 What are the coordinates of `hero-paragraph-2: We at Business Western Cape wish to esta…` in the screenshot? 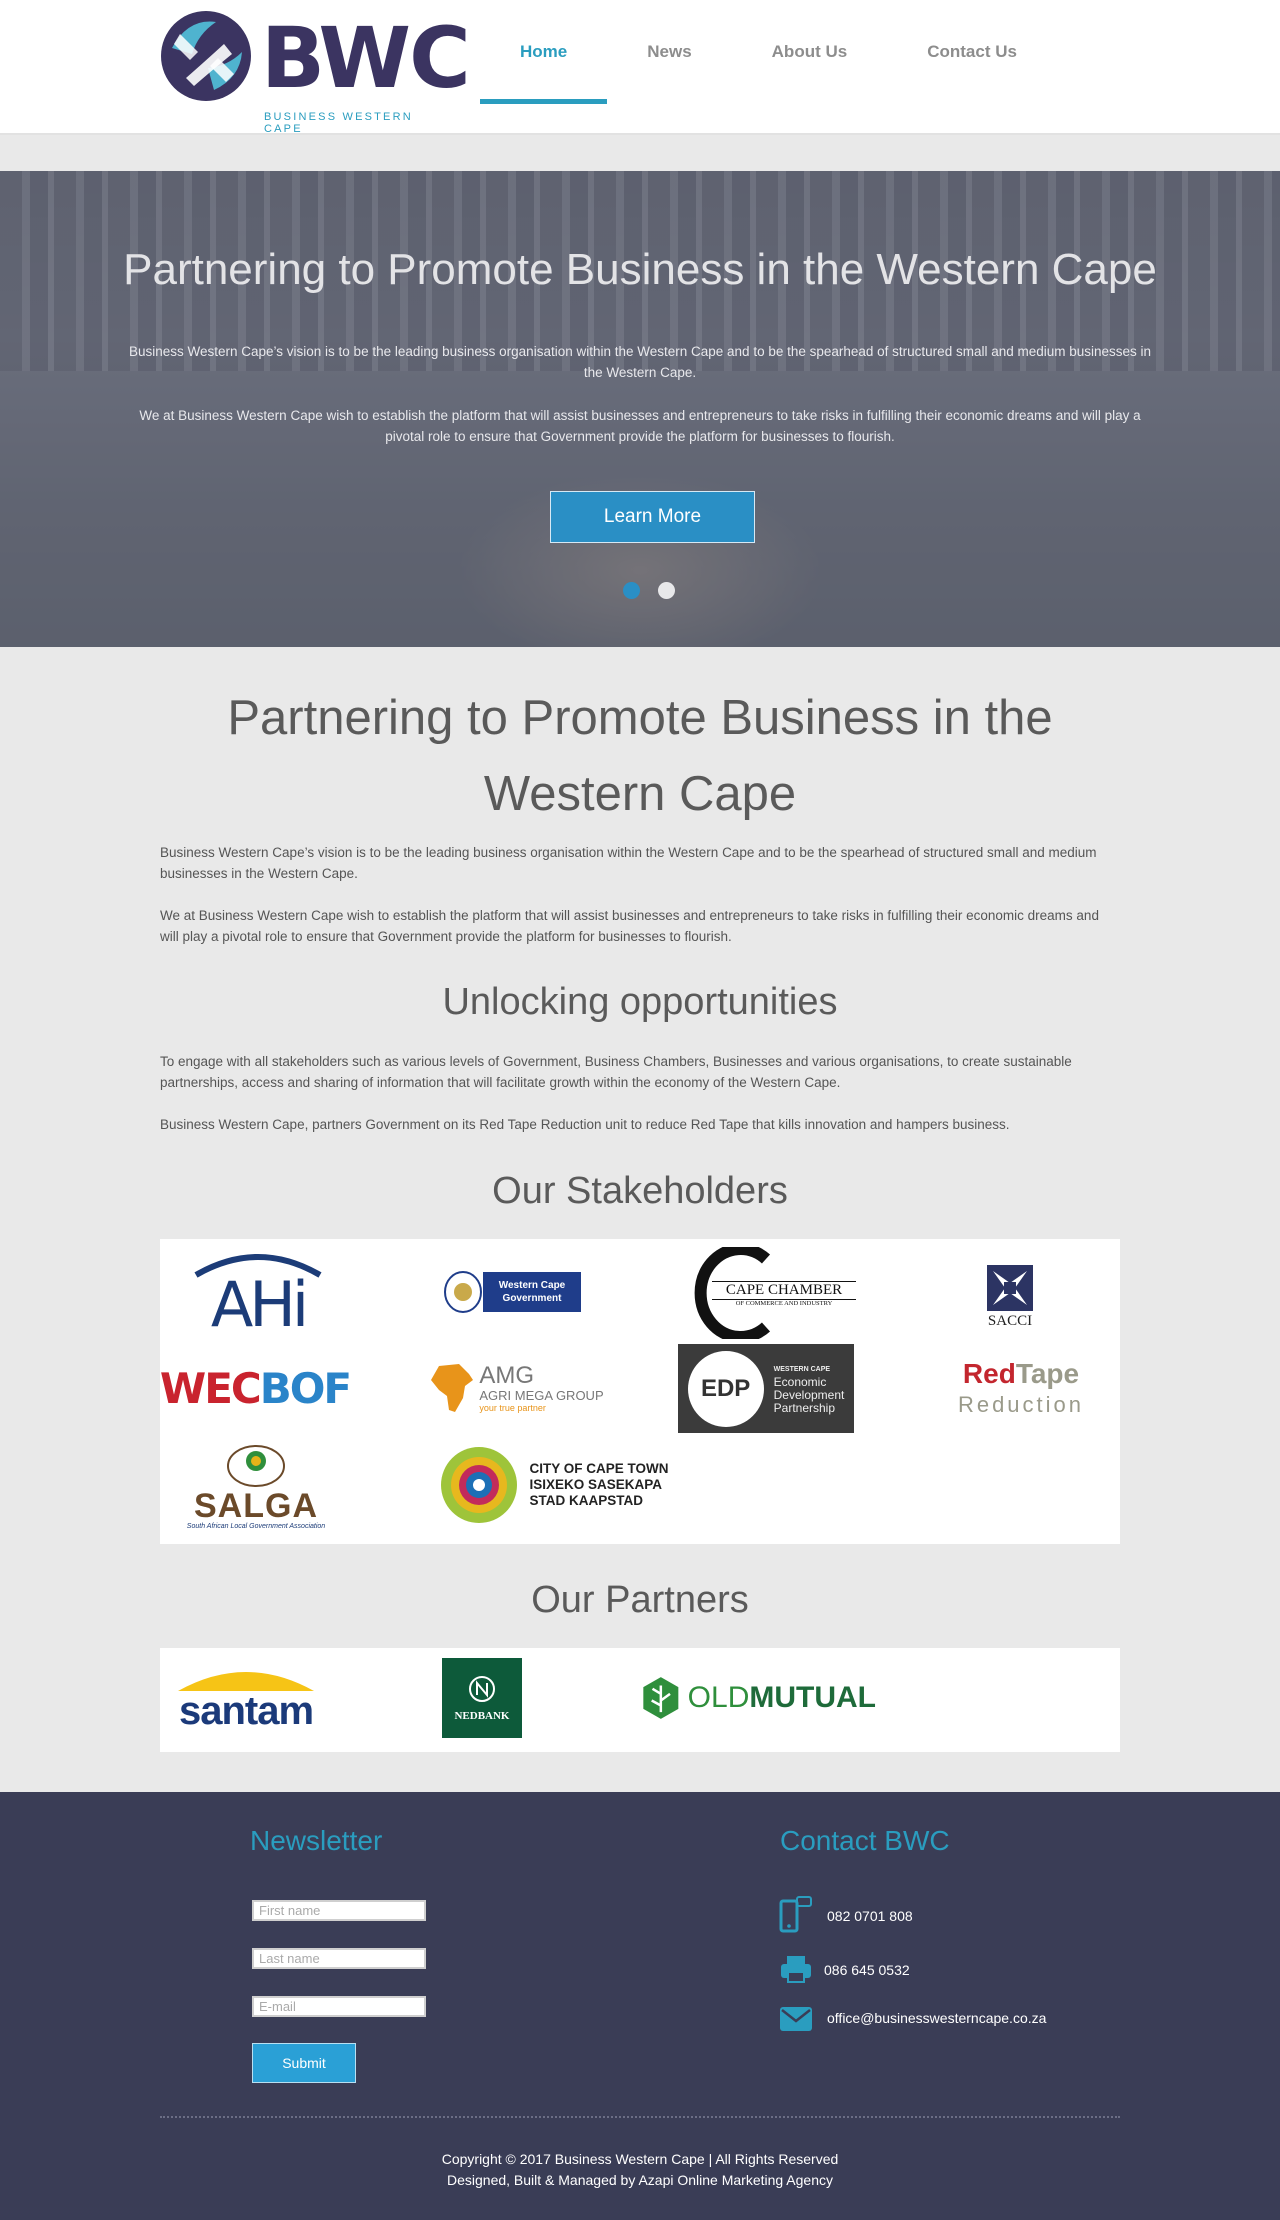 It's located at (640, 426).